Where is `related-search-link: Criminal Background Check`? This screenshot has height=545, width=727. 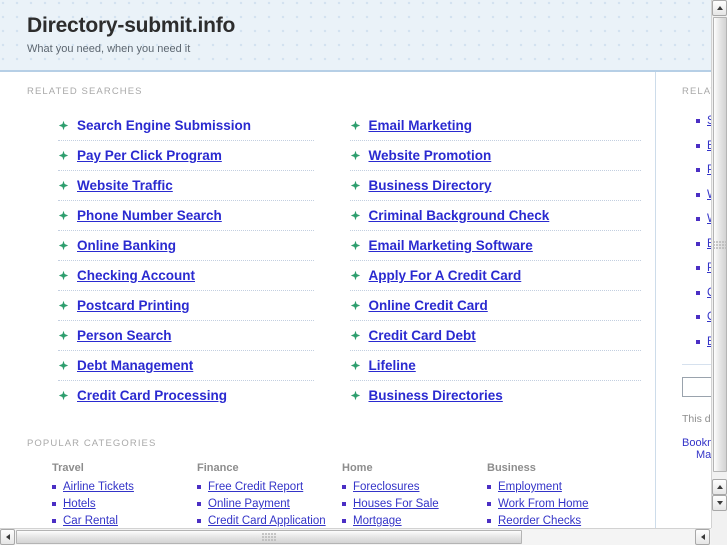
related-search-link: Criminal Background Check is located at coordinates (459, 215).